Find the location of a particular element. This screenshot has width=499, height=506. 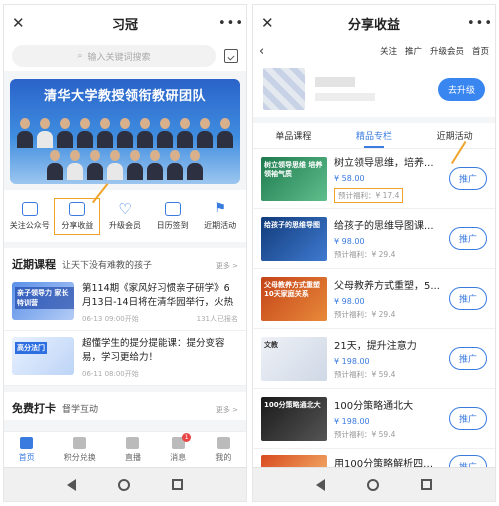

banner: 清华大学教授领衔教研团队 is located at coordinates (125, 131).